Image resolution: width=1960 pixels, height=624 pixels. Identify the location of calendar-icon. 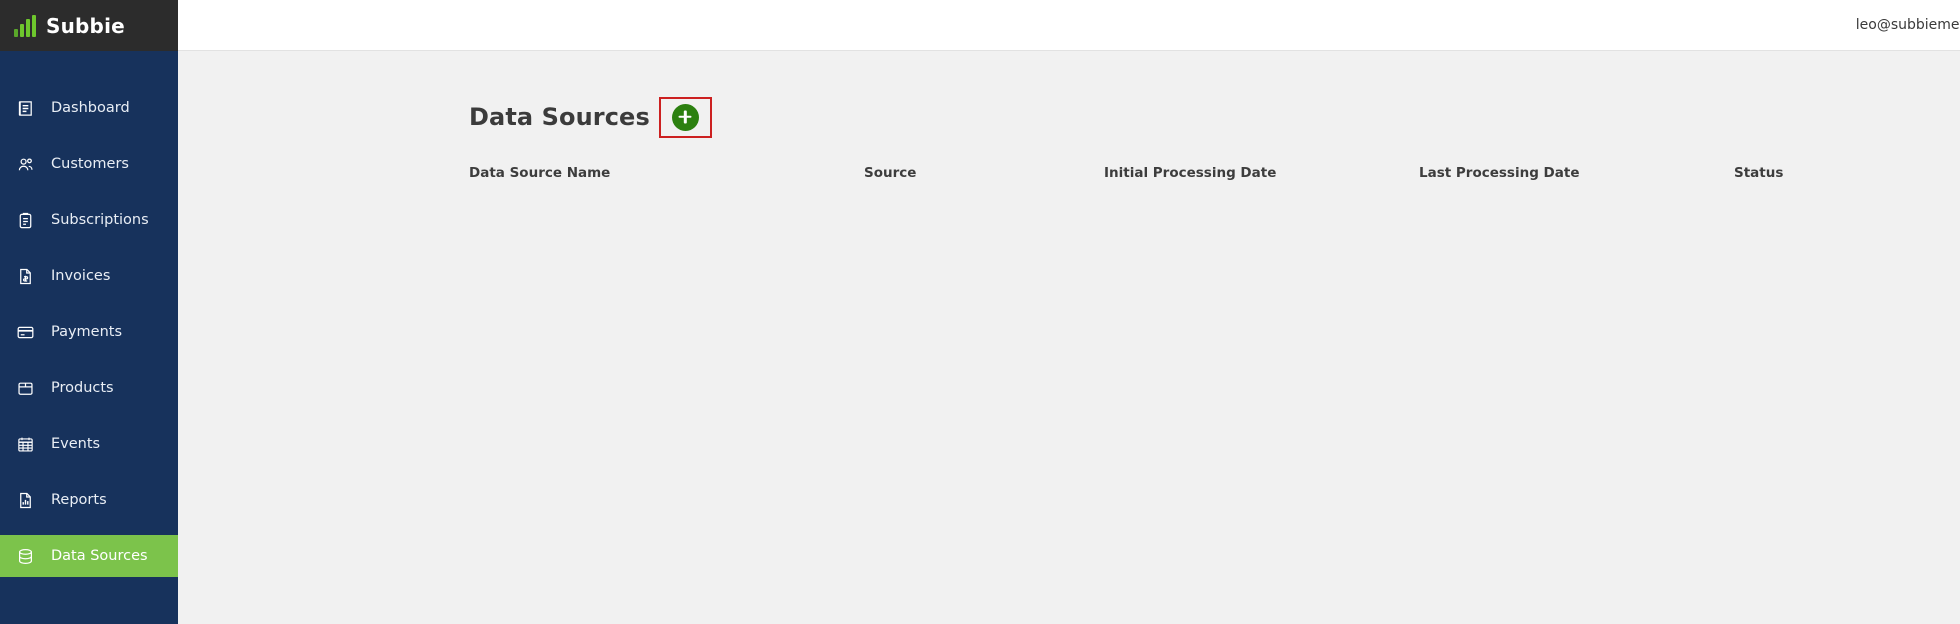
(25, 444).